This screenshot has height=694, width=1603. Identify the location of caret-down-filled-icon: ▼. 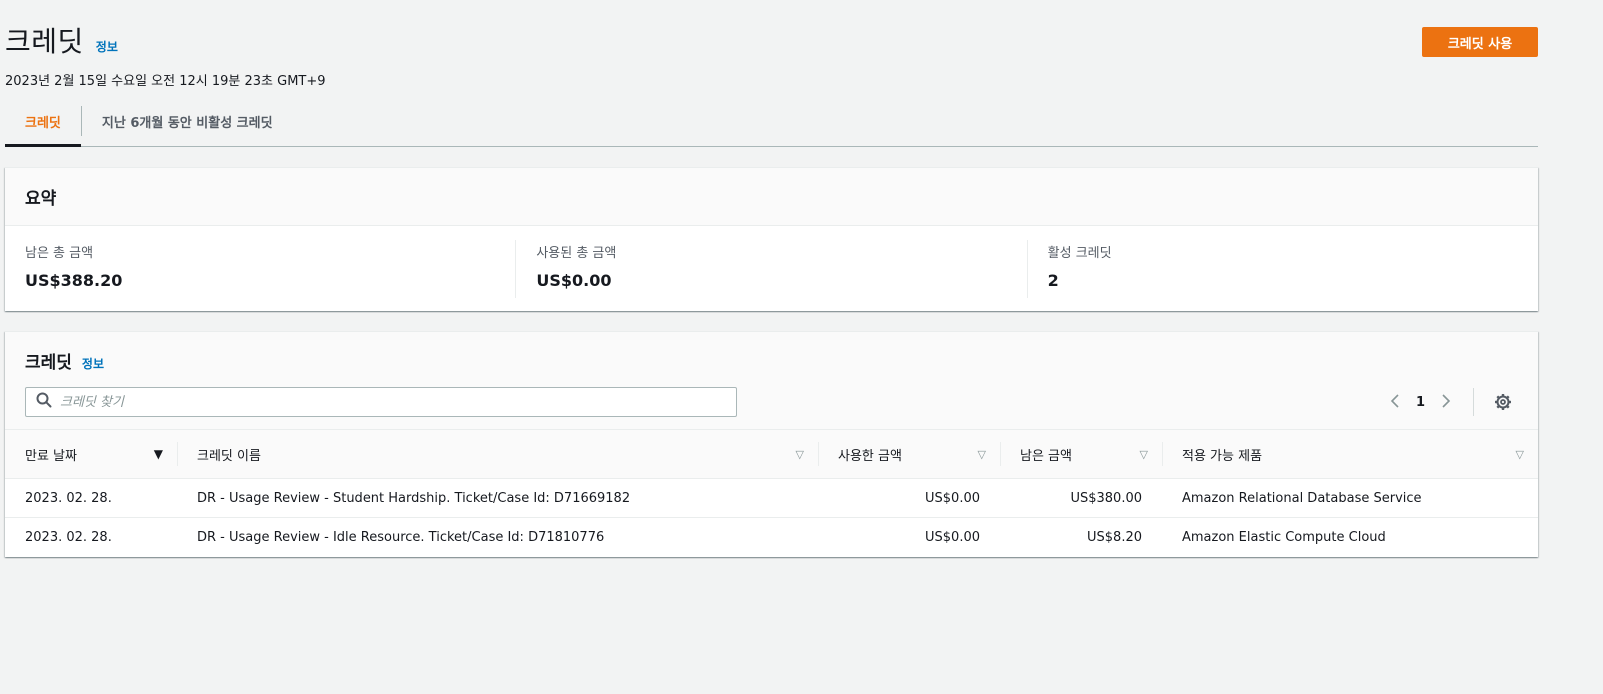
(158, 454).